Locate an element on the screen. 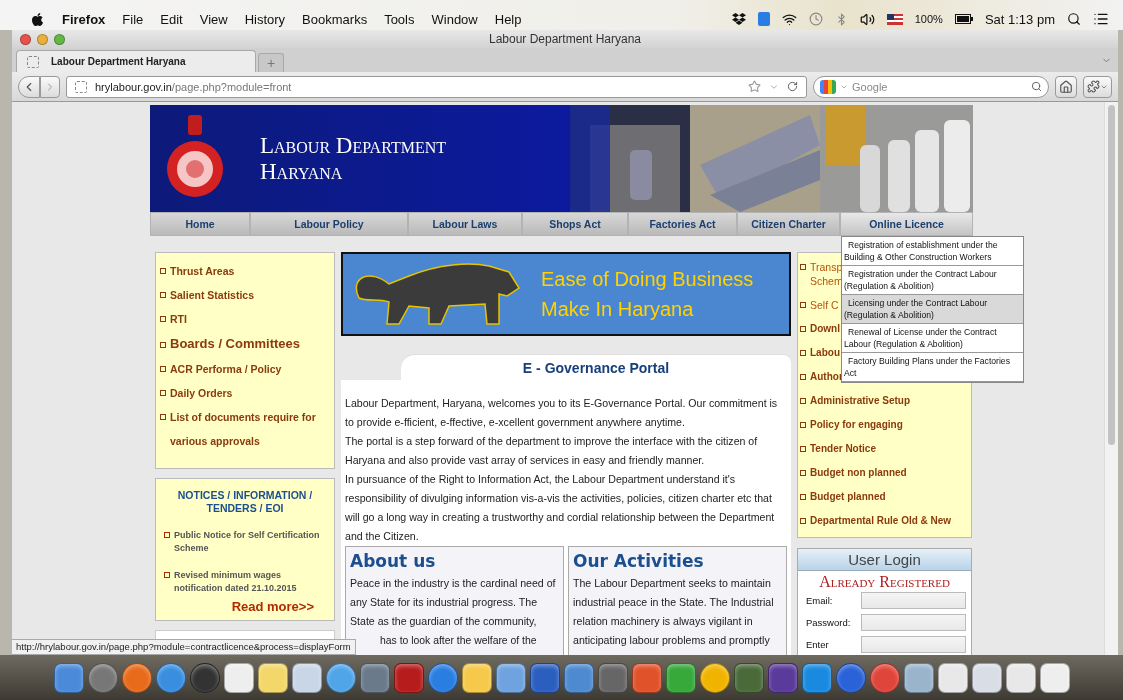  home-button is located at coordinates (1066, 86).